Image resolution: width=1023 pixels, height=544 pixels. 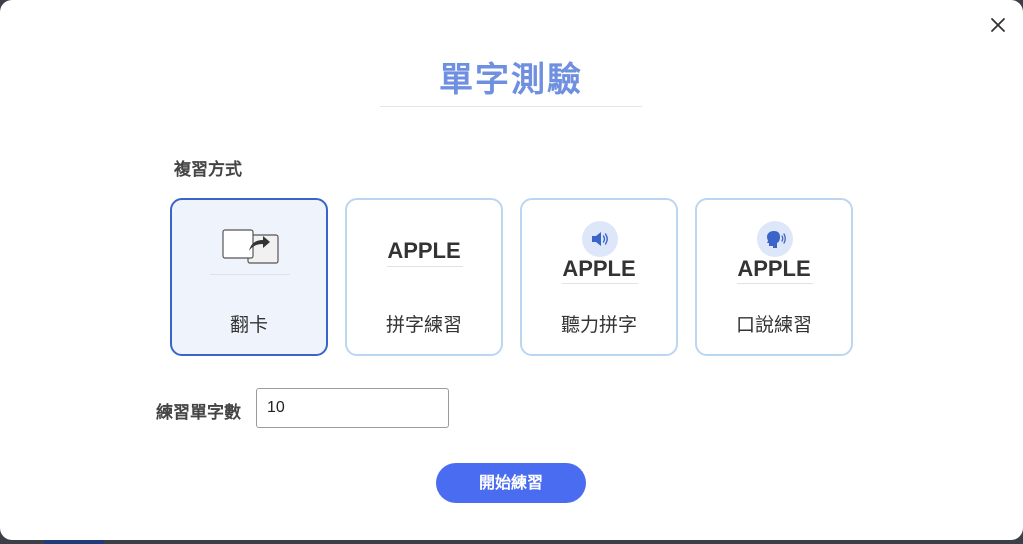 What do you see at coordinates (511, 483) in the screenshot?
I see `start-practice-button: 開始練習` at bounding box center [511, 483].